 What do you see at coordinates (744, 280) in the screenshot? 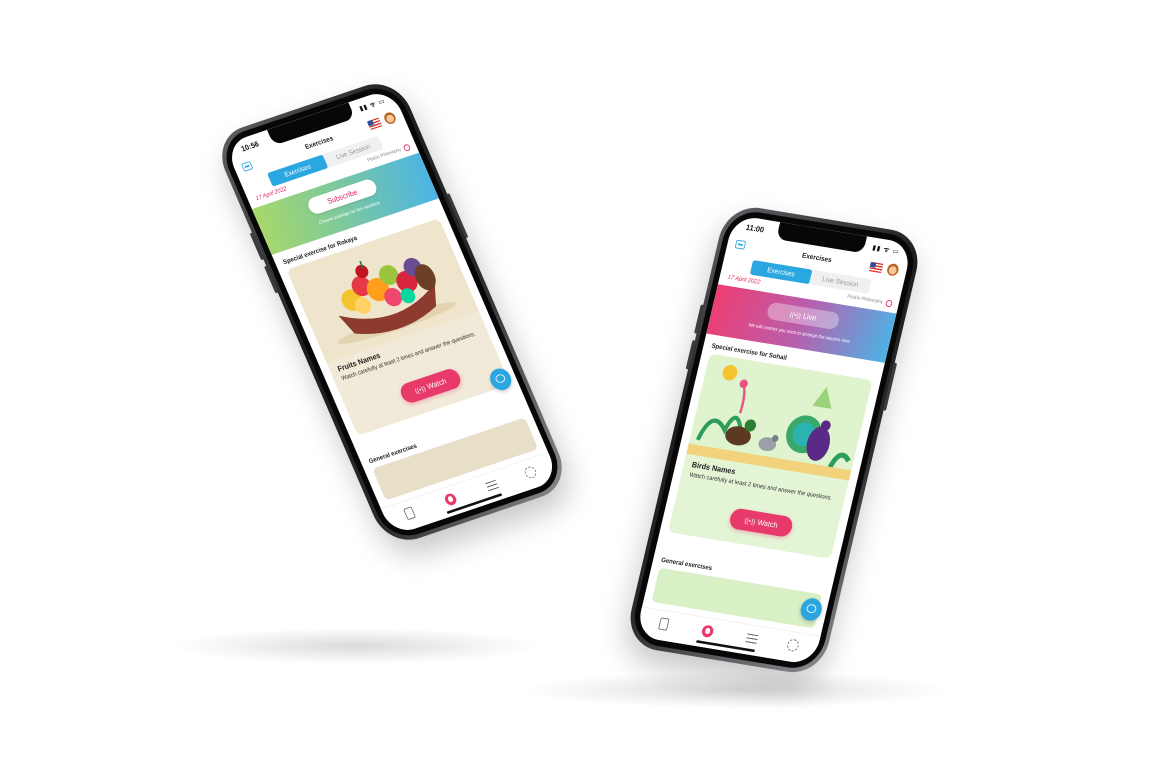
I see `date-text: 17 April 2022` at bounding box center [744, 280].